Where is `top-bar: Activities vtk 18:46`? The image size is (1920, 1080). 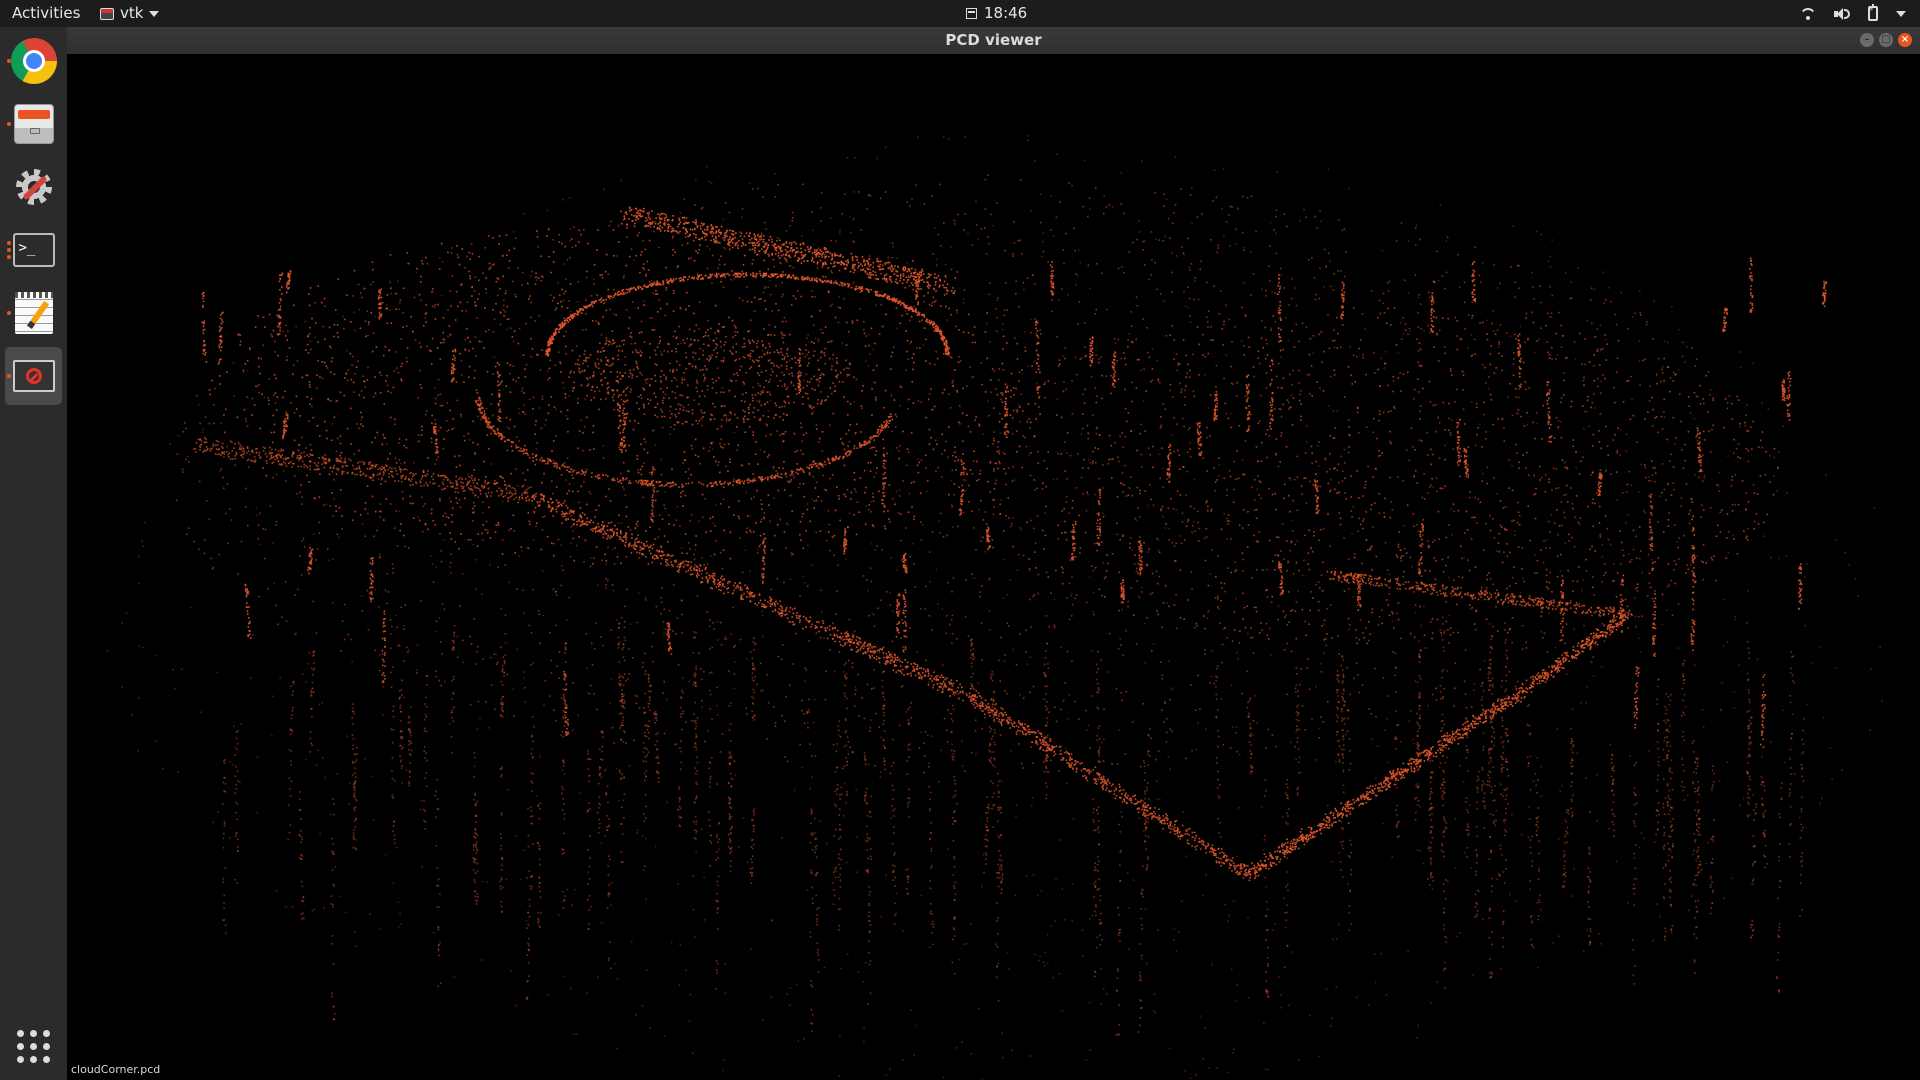
top-bar: Activities vtk 18:46 is located at coordinates (960, 13).